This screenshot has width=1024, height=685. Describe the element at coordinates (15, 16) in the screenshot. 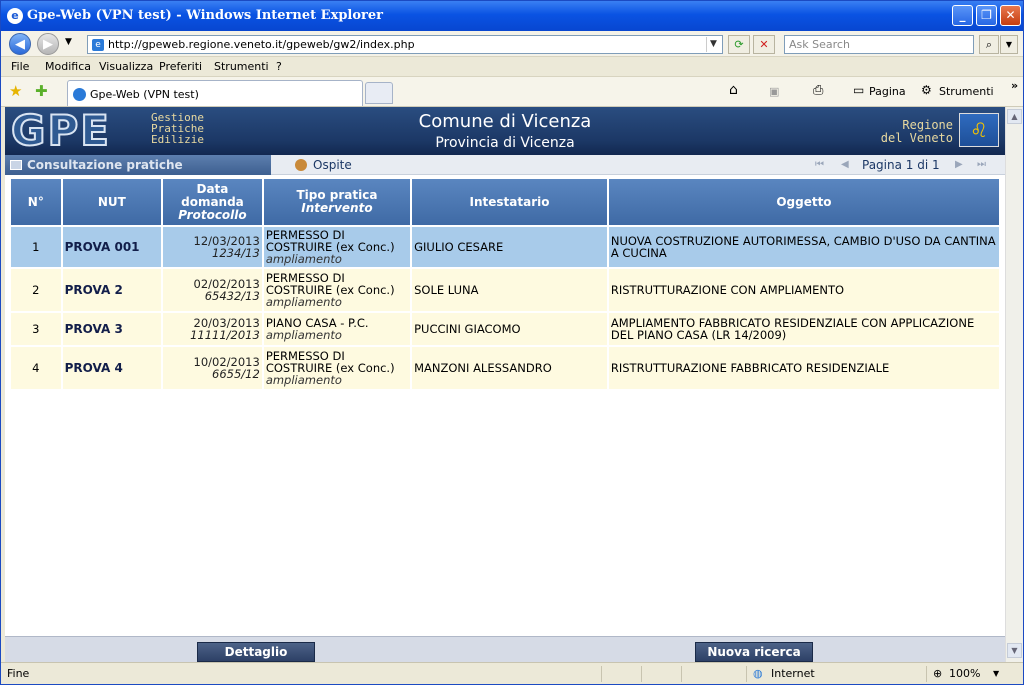

I see `ie-logo-icon: e` at that location.